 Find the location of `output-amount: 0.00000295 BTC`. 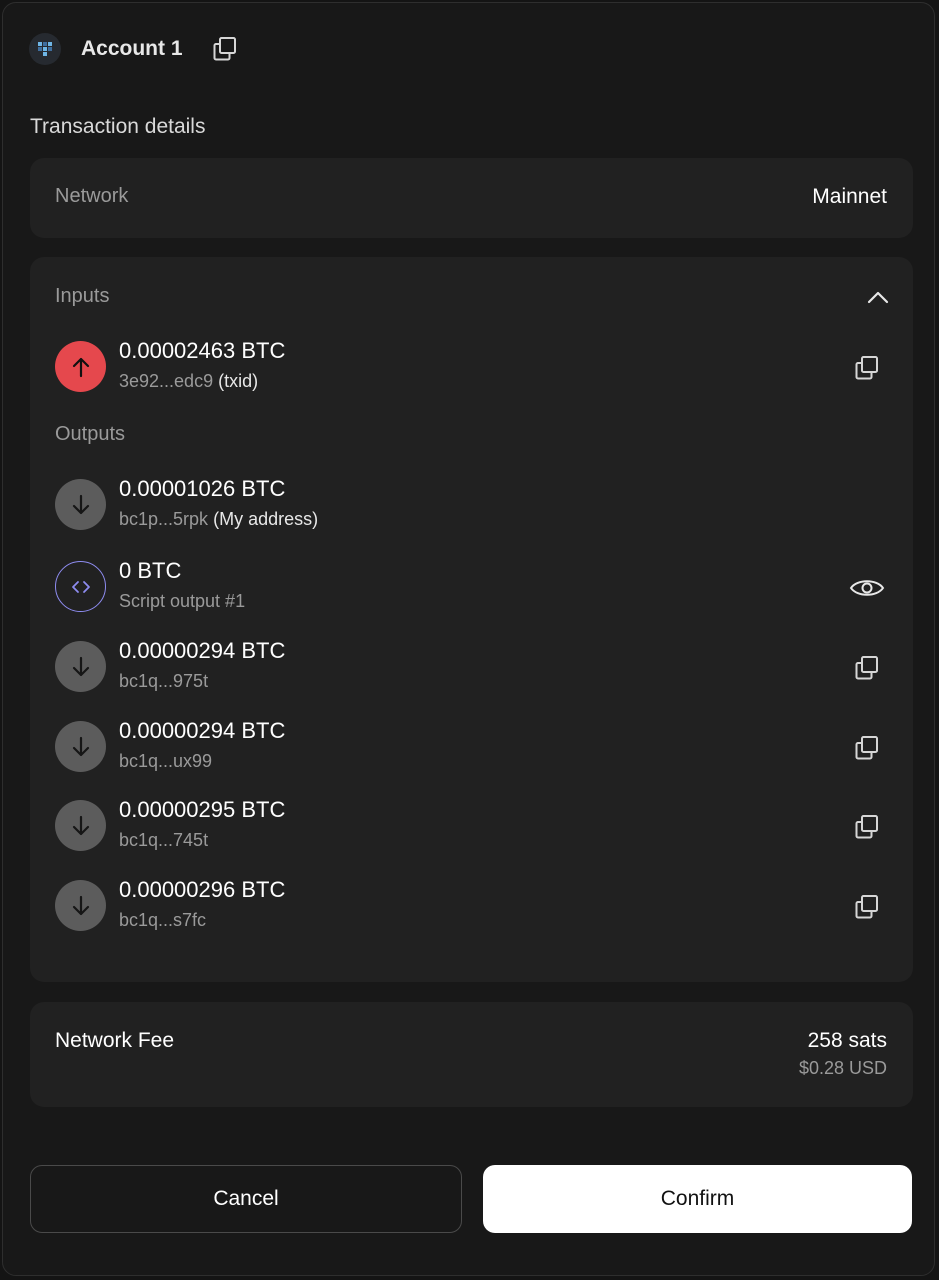

output-amount: 0.00000295 BTC is located at coordinates (202, 809).